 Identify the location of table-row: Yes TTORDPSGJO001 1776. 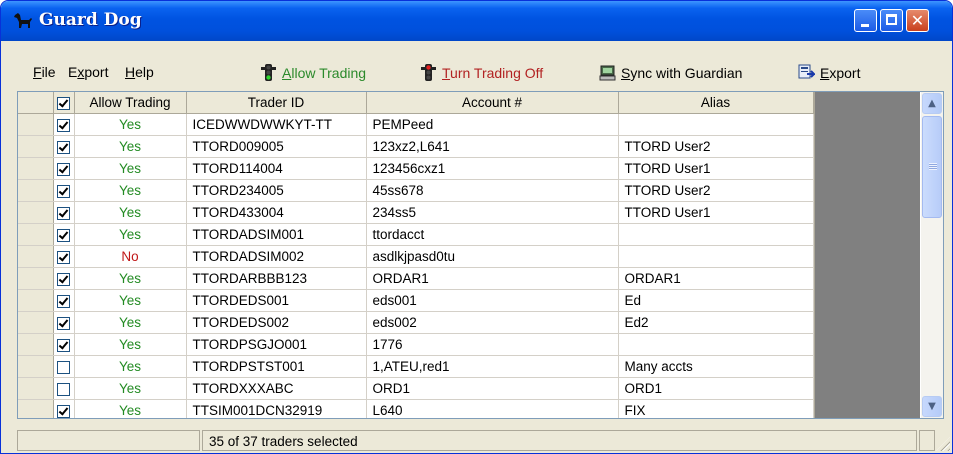
(416, 344).